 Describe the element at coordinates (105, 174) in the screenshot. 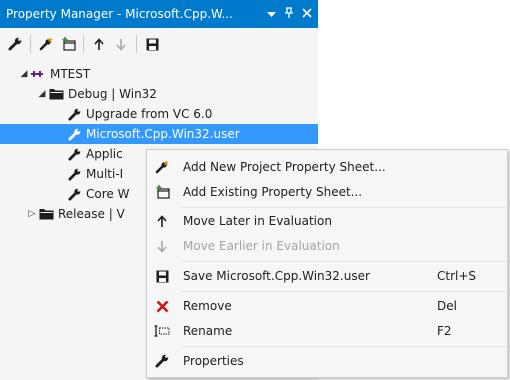

I see `tree-label-multi: Multi-I` at that location.